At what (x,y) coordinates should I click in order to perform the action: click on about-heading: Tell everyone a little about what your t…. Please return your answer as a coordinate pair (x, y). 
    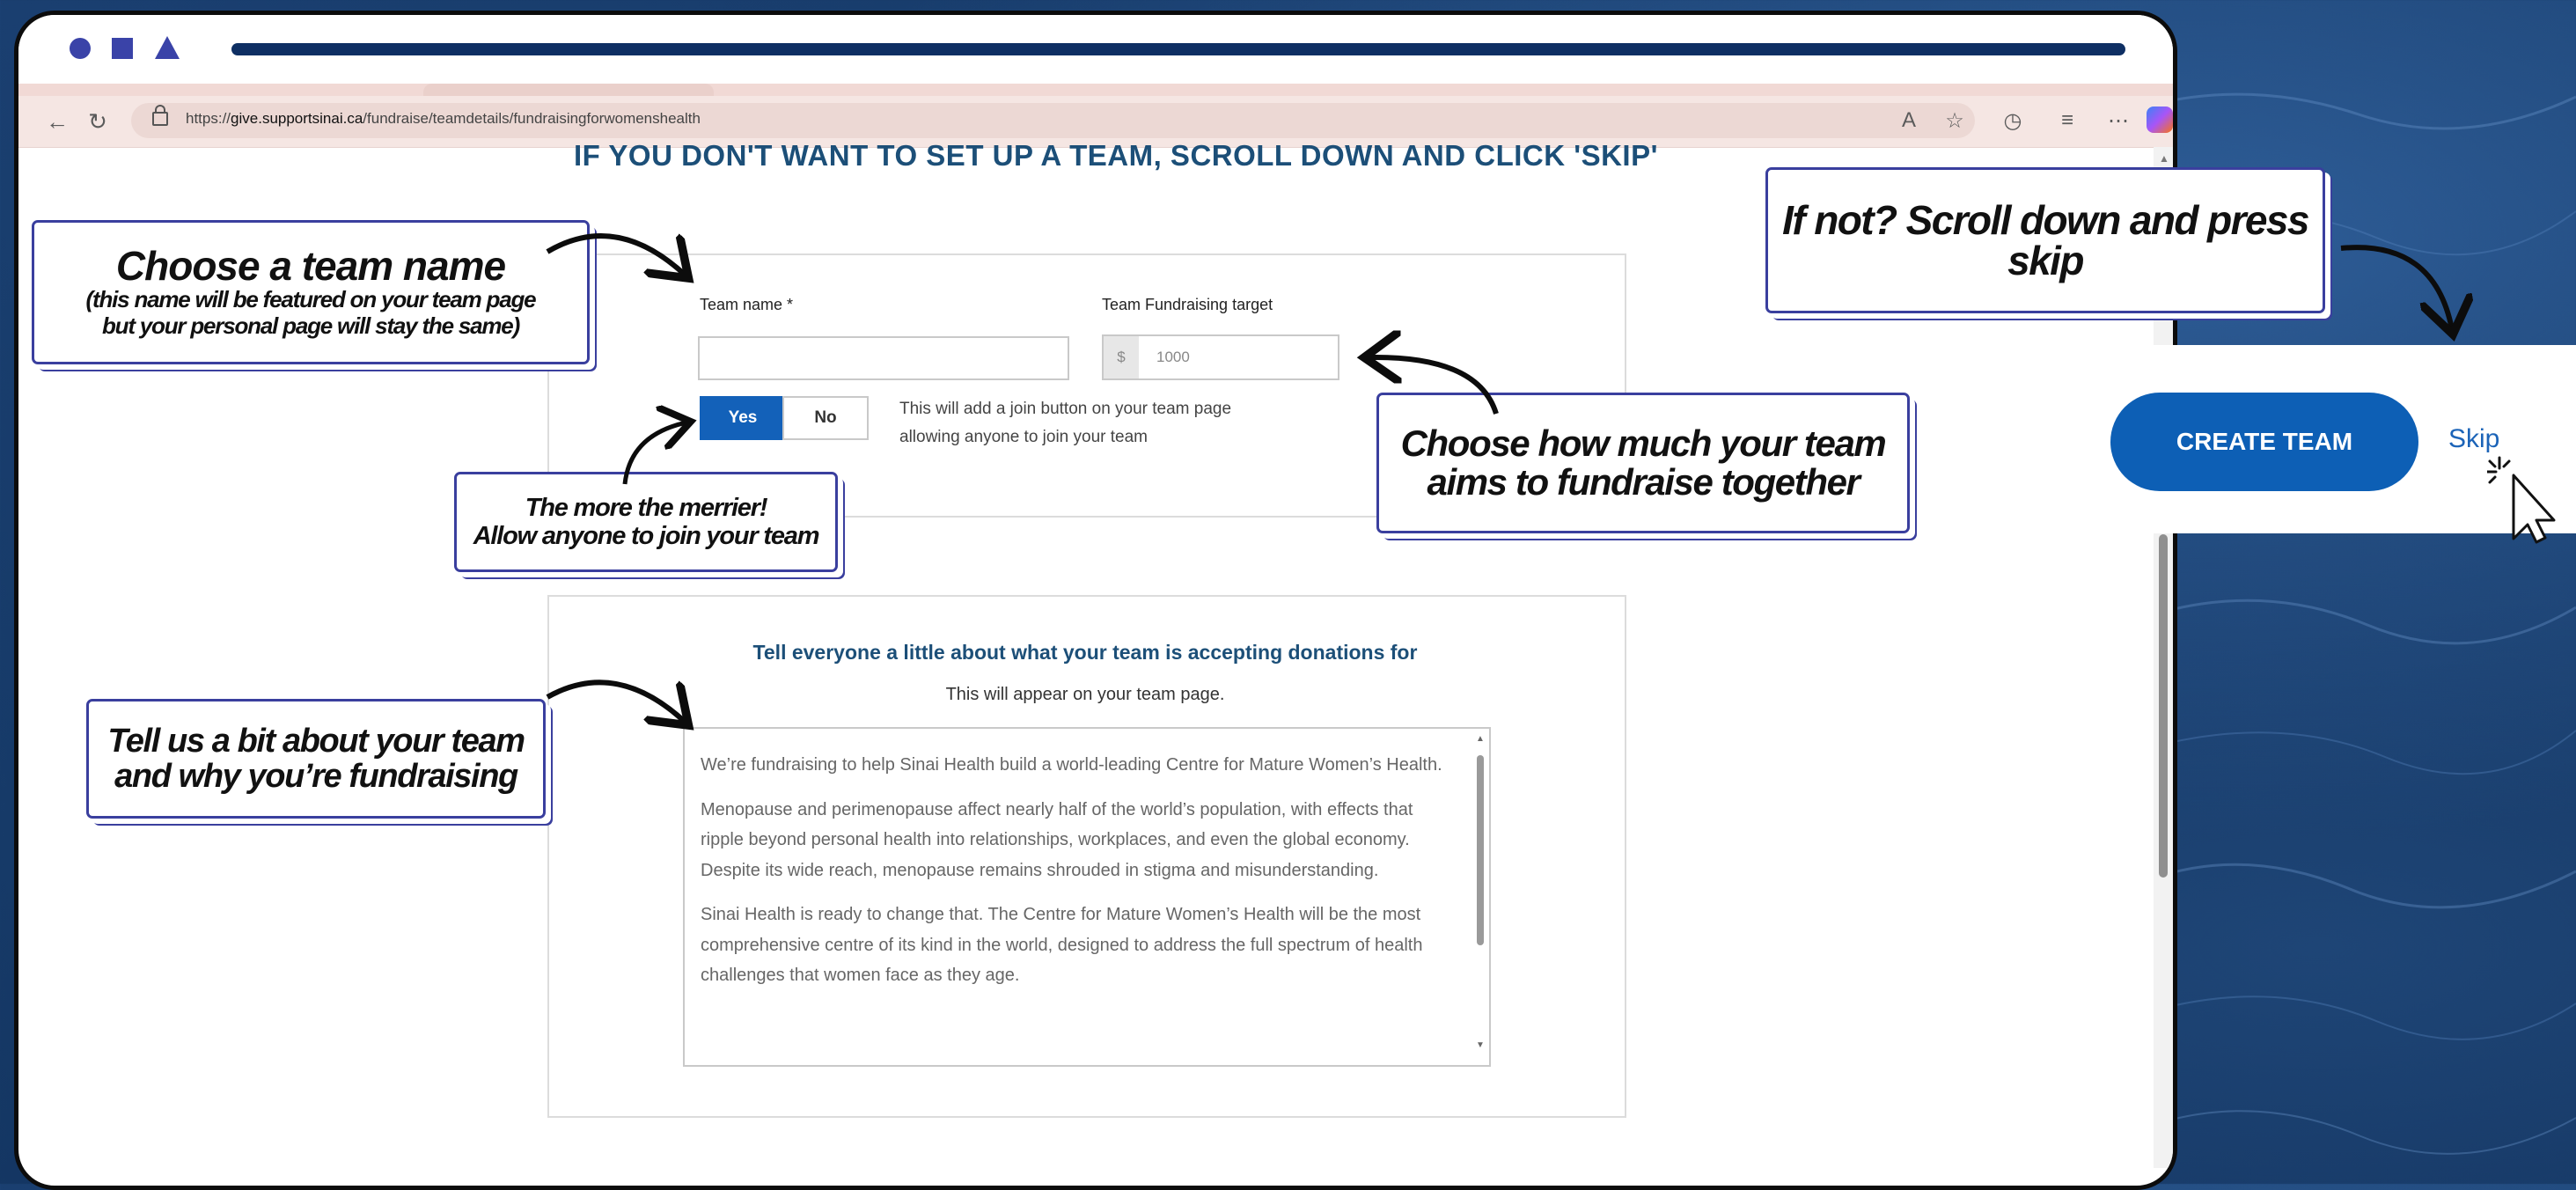
    Looking at the image, I should click on (1085, 652).